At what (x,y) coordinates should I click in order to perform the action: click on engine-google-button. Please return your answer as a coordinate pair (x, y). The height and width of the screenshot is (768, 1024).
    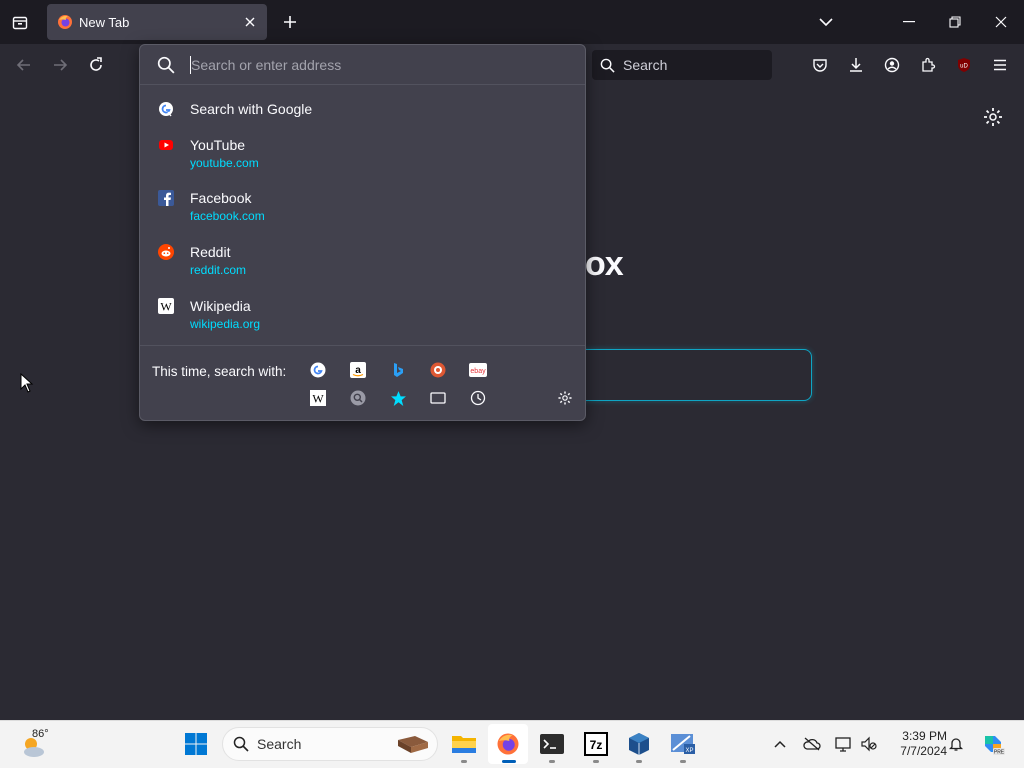
    Looking at the image, I should click on (318, 370).